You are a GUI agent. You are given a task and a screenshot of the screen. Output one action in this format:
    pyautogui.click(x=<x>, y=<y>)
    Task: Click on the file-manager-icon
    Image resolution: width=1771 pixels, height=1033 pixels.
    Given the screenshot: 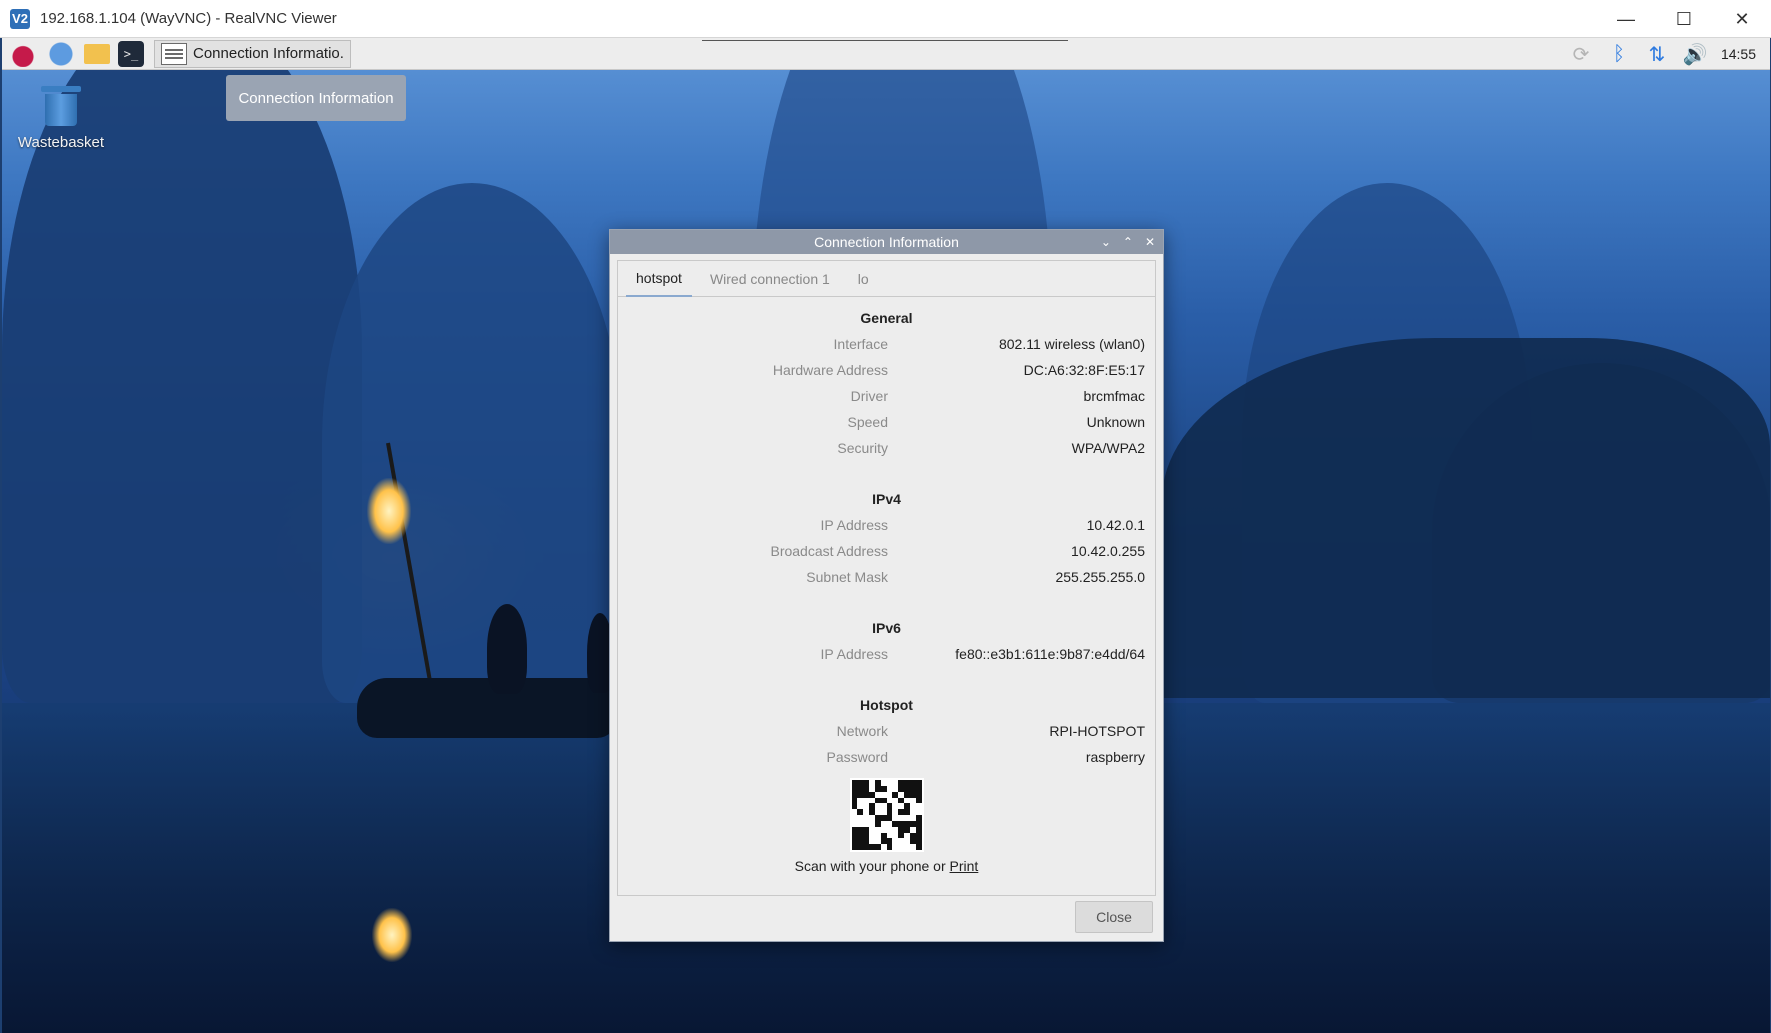 What is the action you would take?
    pyautogui.click(x=97, y=53)
    